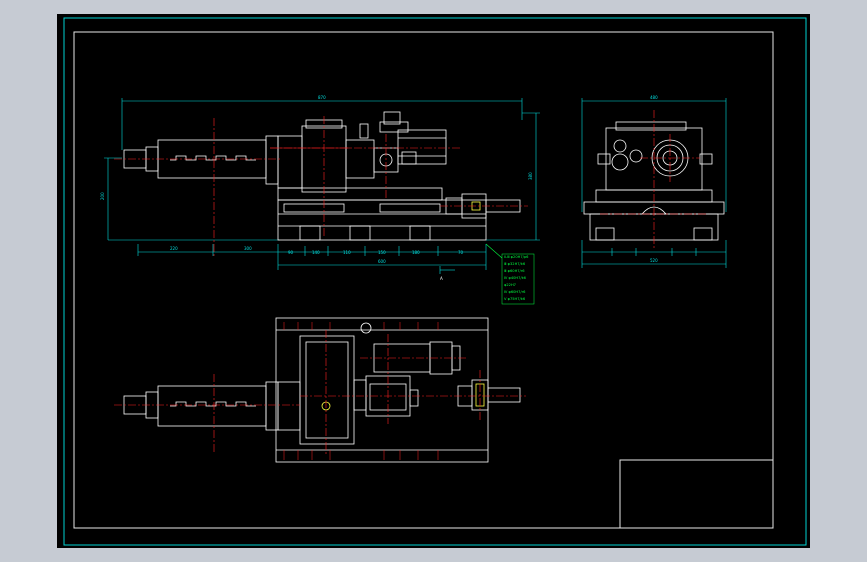  I want to click on note-4: Ⅳ φ40H7/k6, so click(515, 278).